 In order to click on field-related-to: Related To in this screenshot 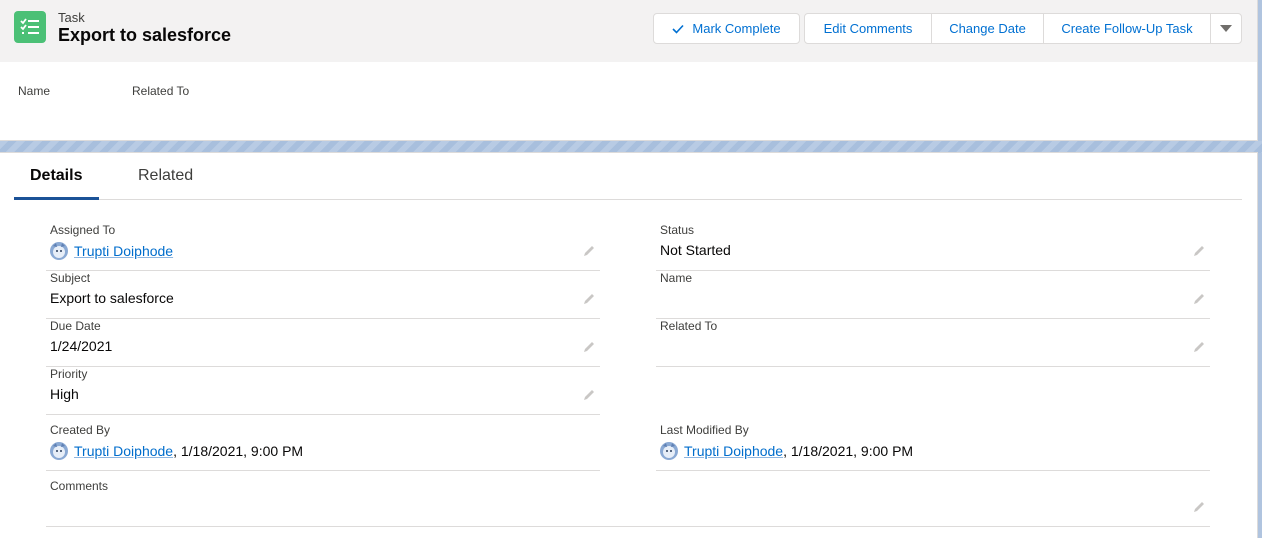, I will do `click(933, 343)`.